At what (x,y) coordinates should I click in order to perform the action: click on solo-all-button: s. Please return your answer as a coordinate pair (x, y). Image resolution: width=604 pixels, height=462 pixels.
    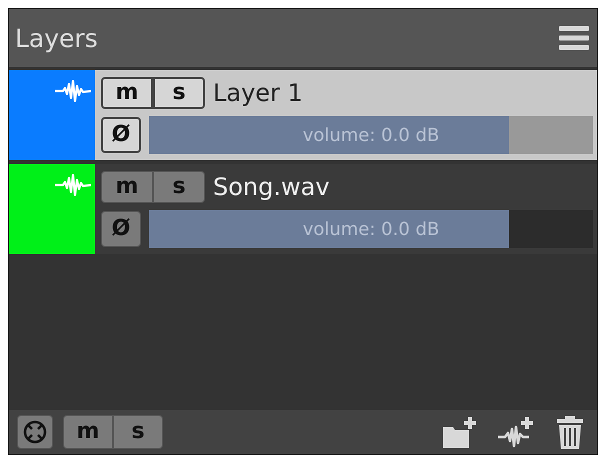
    Looking at the image, I should click on (138, 432).